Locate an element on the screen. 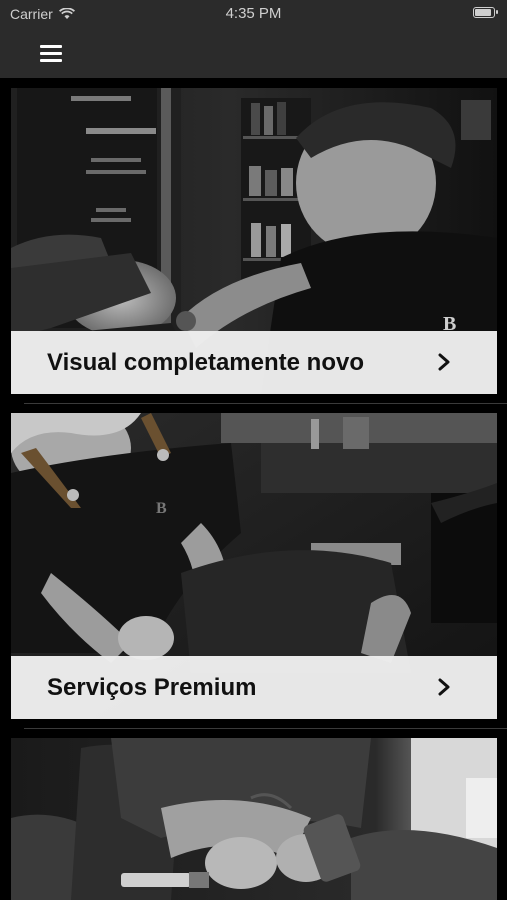 Image resolution: width=507 pixels, height=900 pixels. feature-card-bar: Visual completamente novo is located at coordinates (254, 362).